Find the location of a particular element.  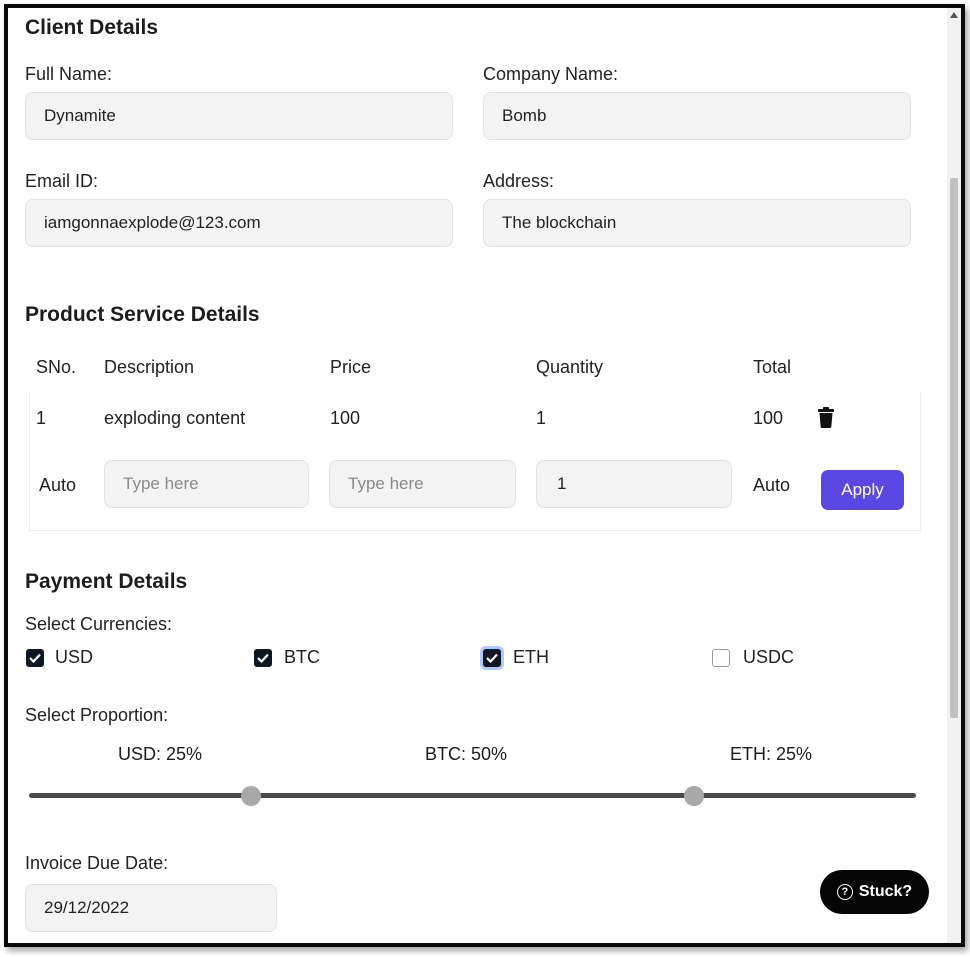

usd-proportion-label: USD: 25% is located at coordinates (160, 754).